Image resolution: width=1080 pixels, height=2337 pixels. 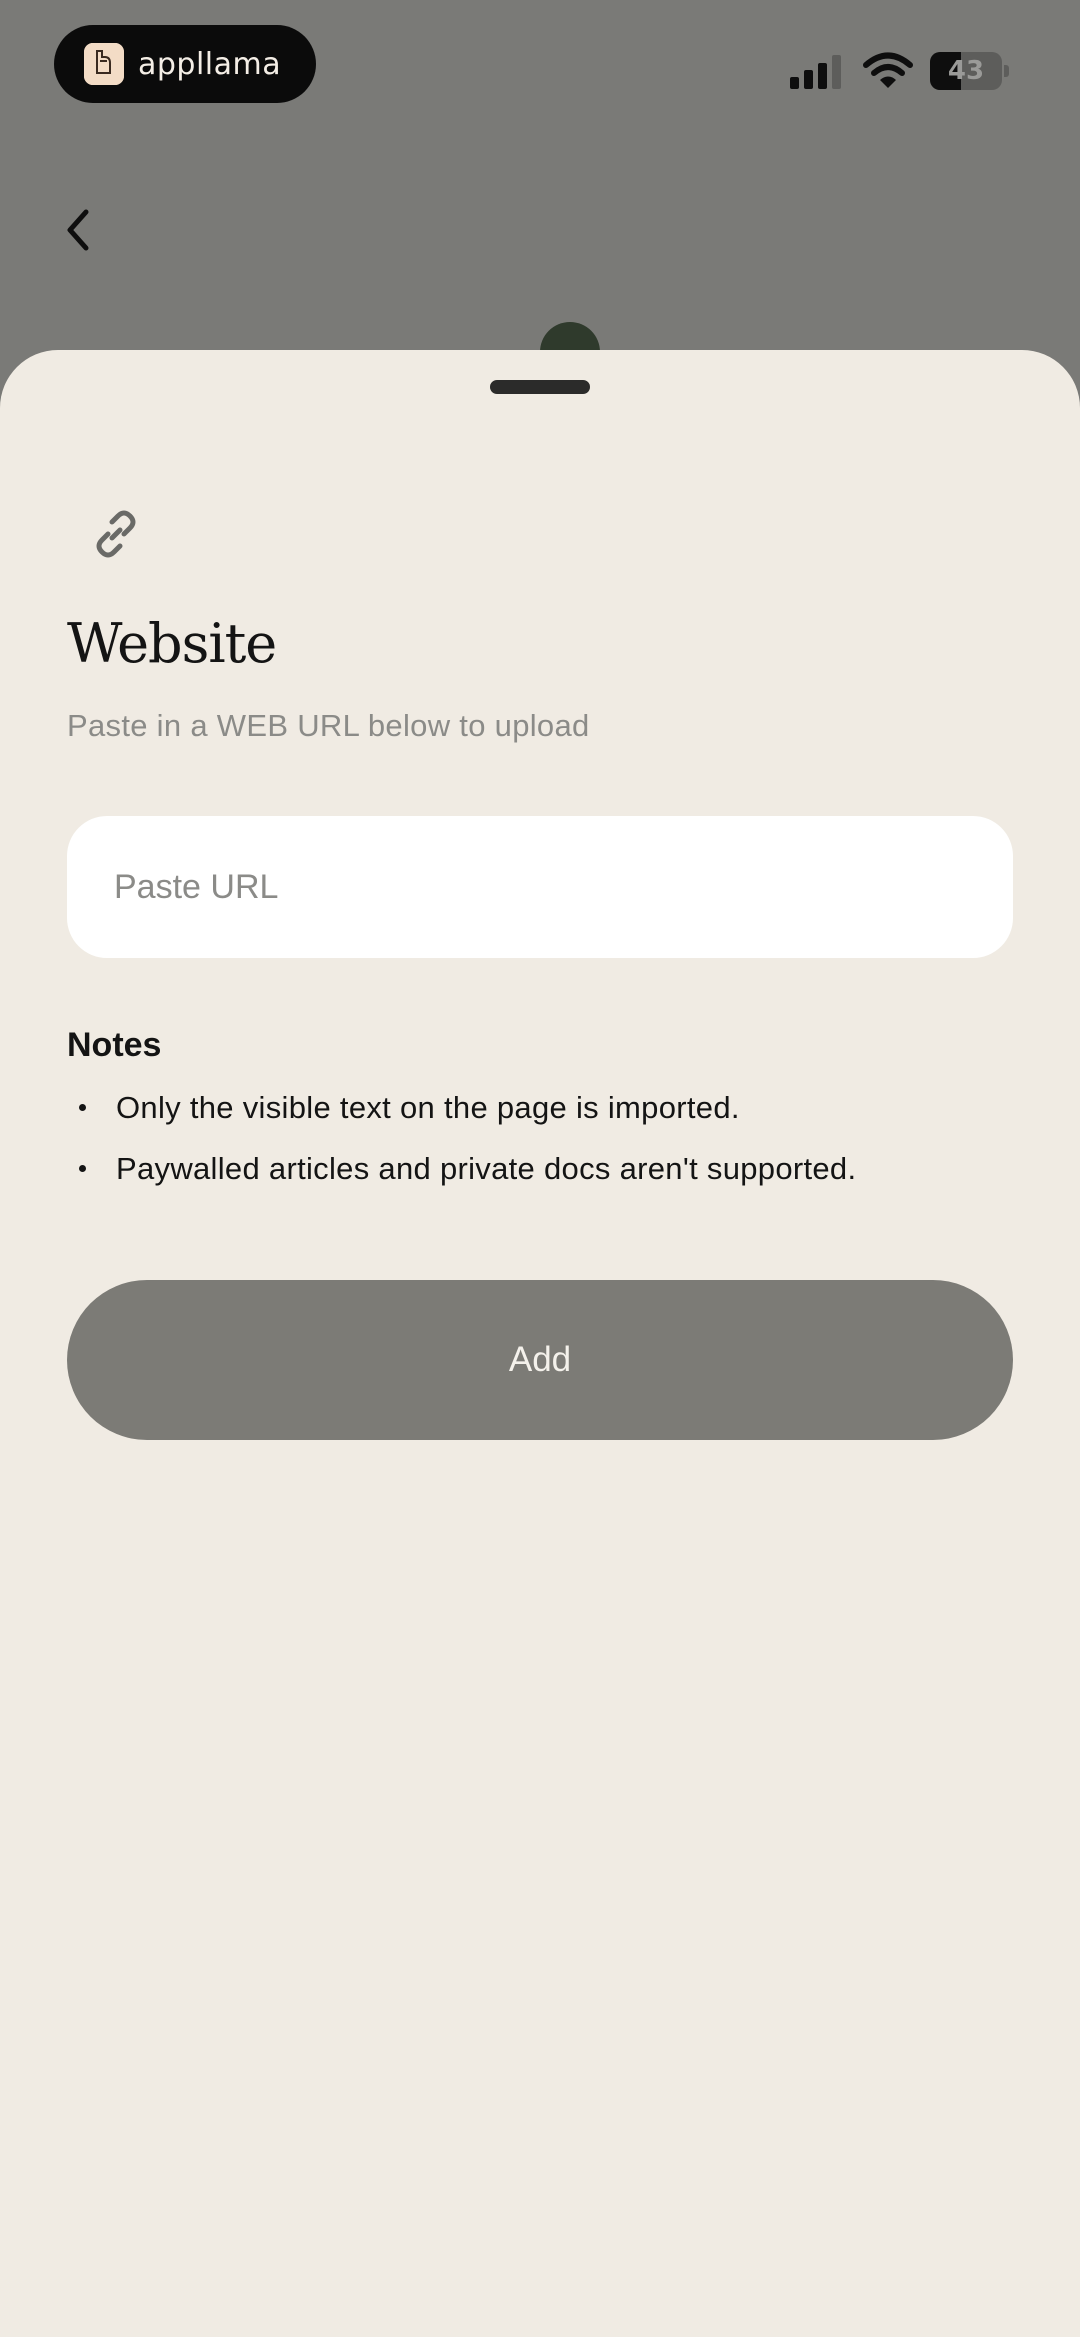 I want to click on status-bar: appllama 43, so click(x=540, y=70).